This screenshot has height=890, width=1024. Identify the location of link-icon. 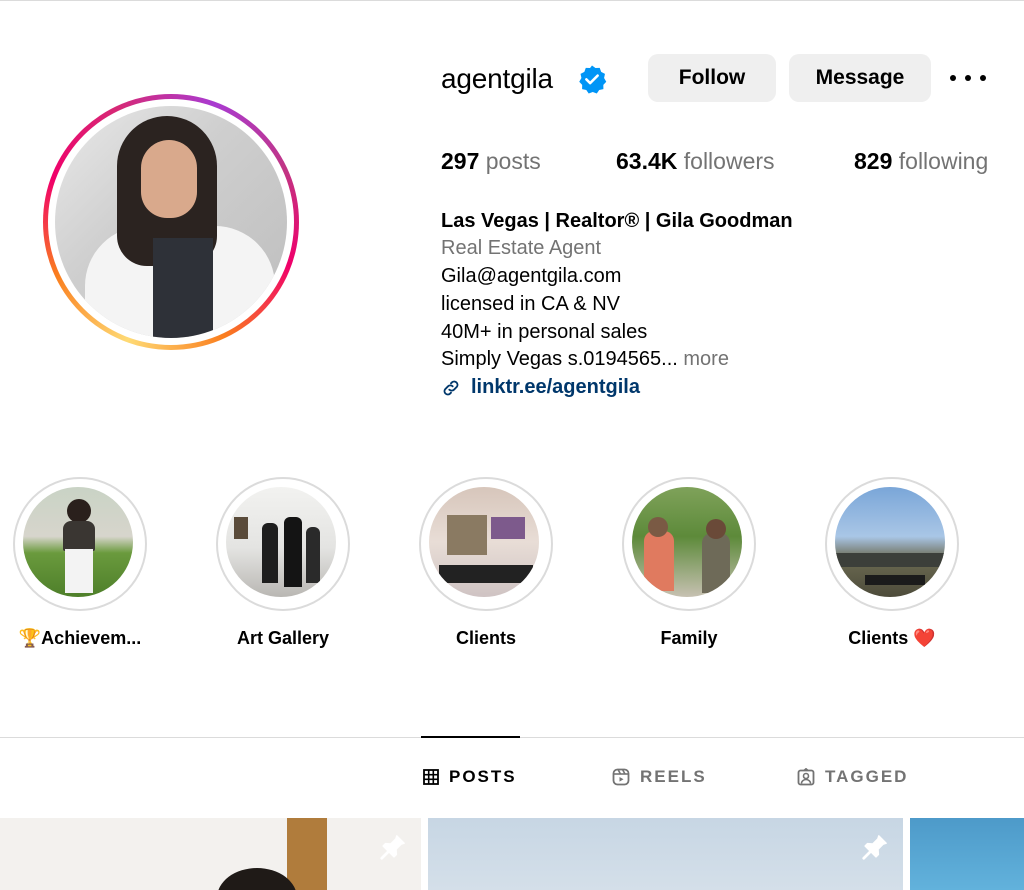
(451, 387).